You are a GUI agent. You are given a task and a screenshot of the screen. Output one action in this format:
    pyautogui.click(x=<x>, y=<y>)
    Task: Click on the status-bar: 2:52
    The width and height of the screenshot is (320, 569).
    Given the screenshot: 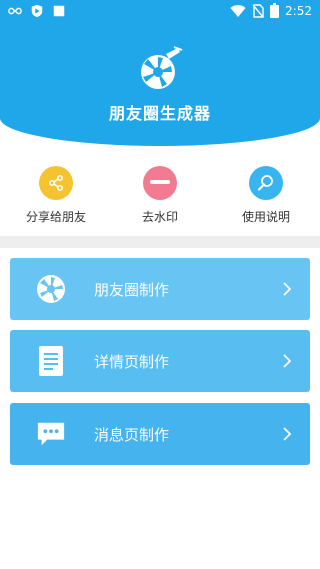 What is the action you would take?
    pyautogui.click(x=160, y=12)
    